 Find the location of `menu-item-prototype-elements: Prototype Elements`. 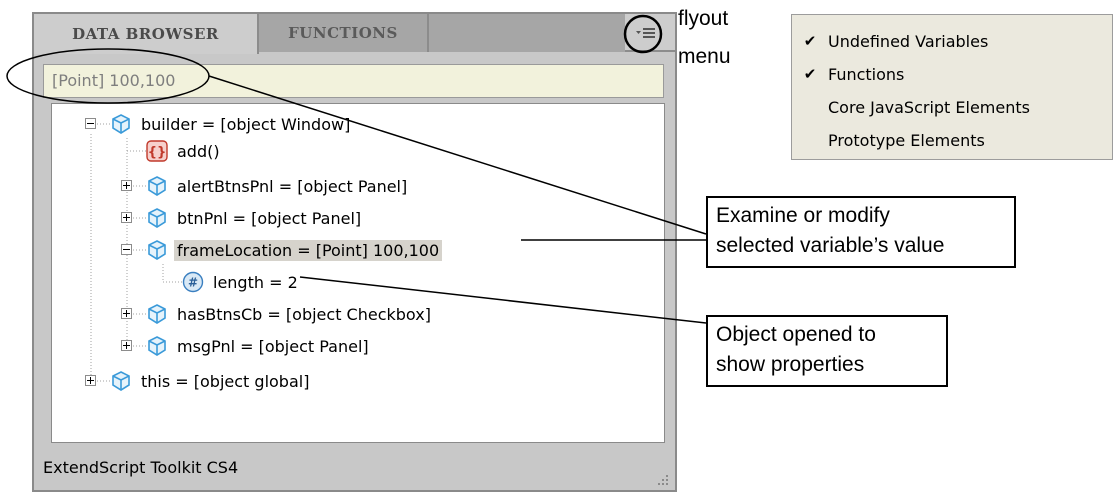

menu-item-prototype-elements: Prototype Elements is located at coordinates (952, 140).